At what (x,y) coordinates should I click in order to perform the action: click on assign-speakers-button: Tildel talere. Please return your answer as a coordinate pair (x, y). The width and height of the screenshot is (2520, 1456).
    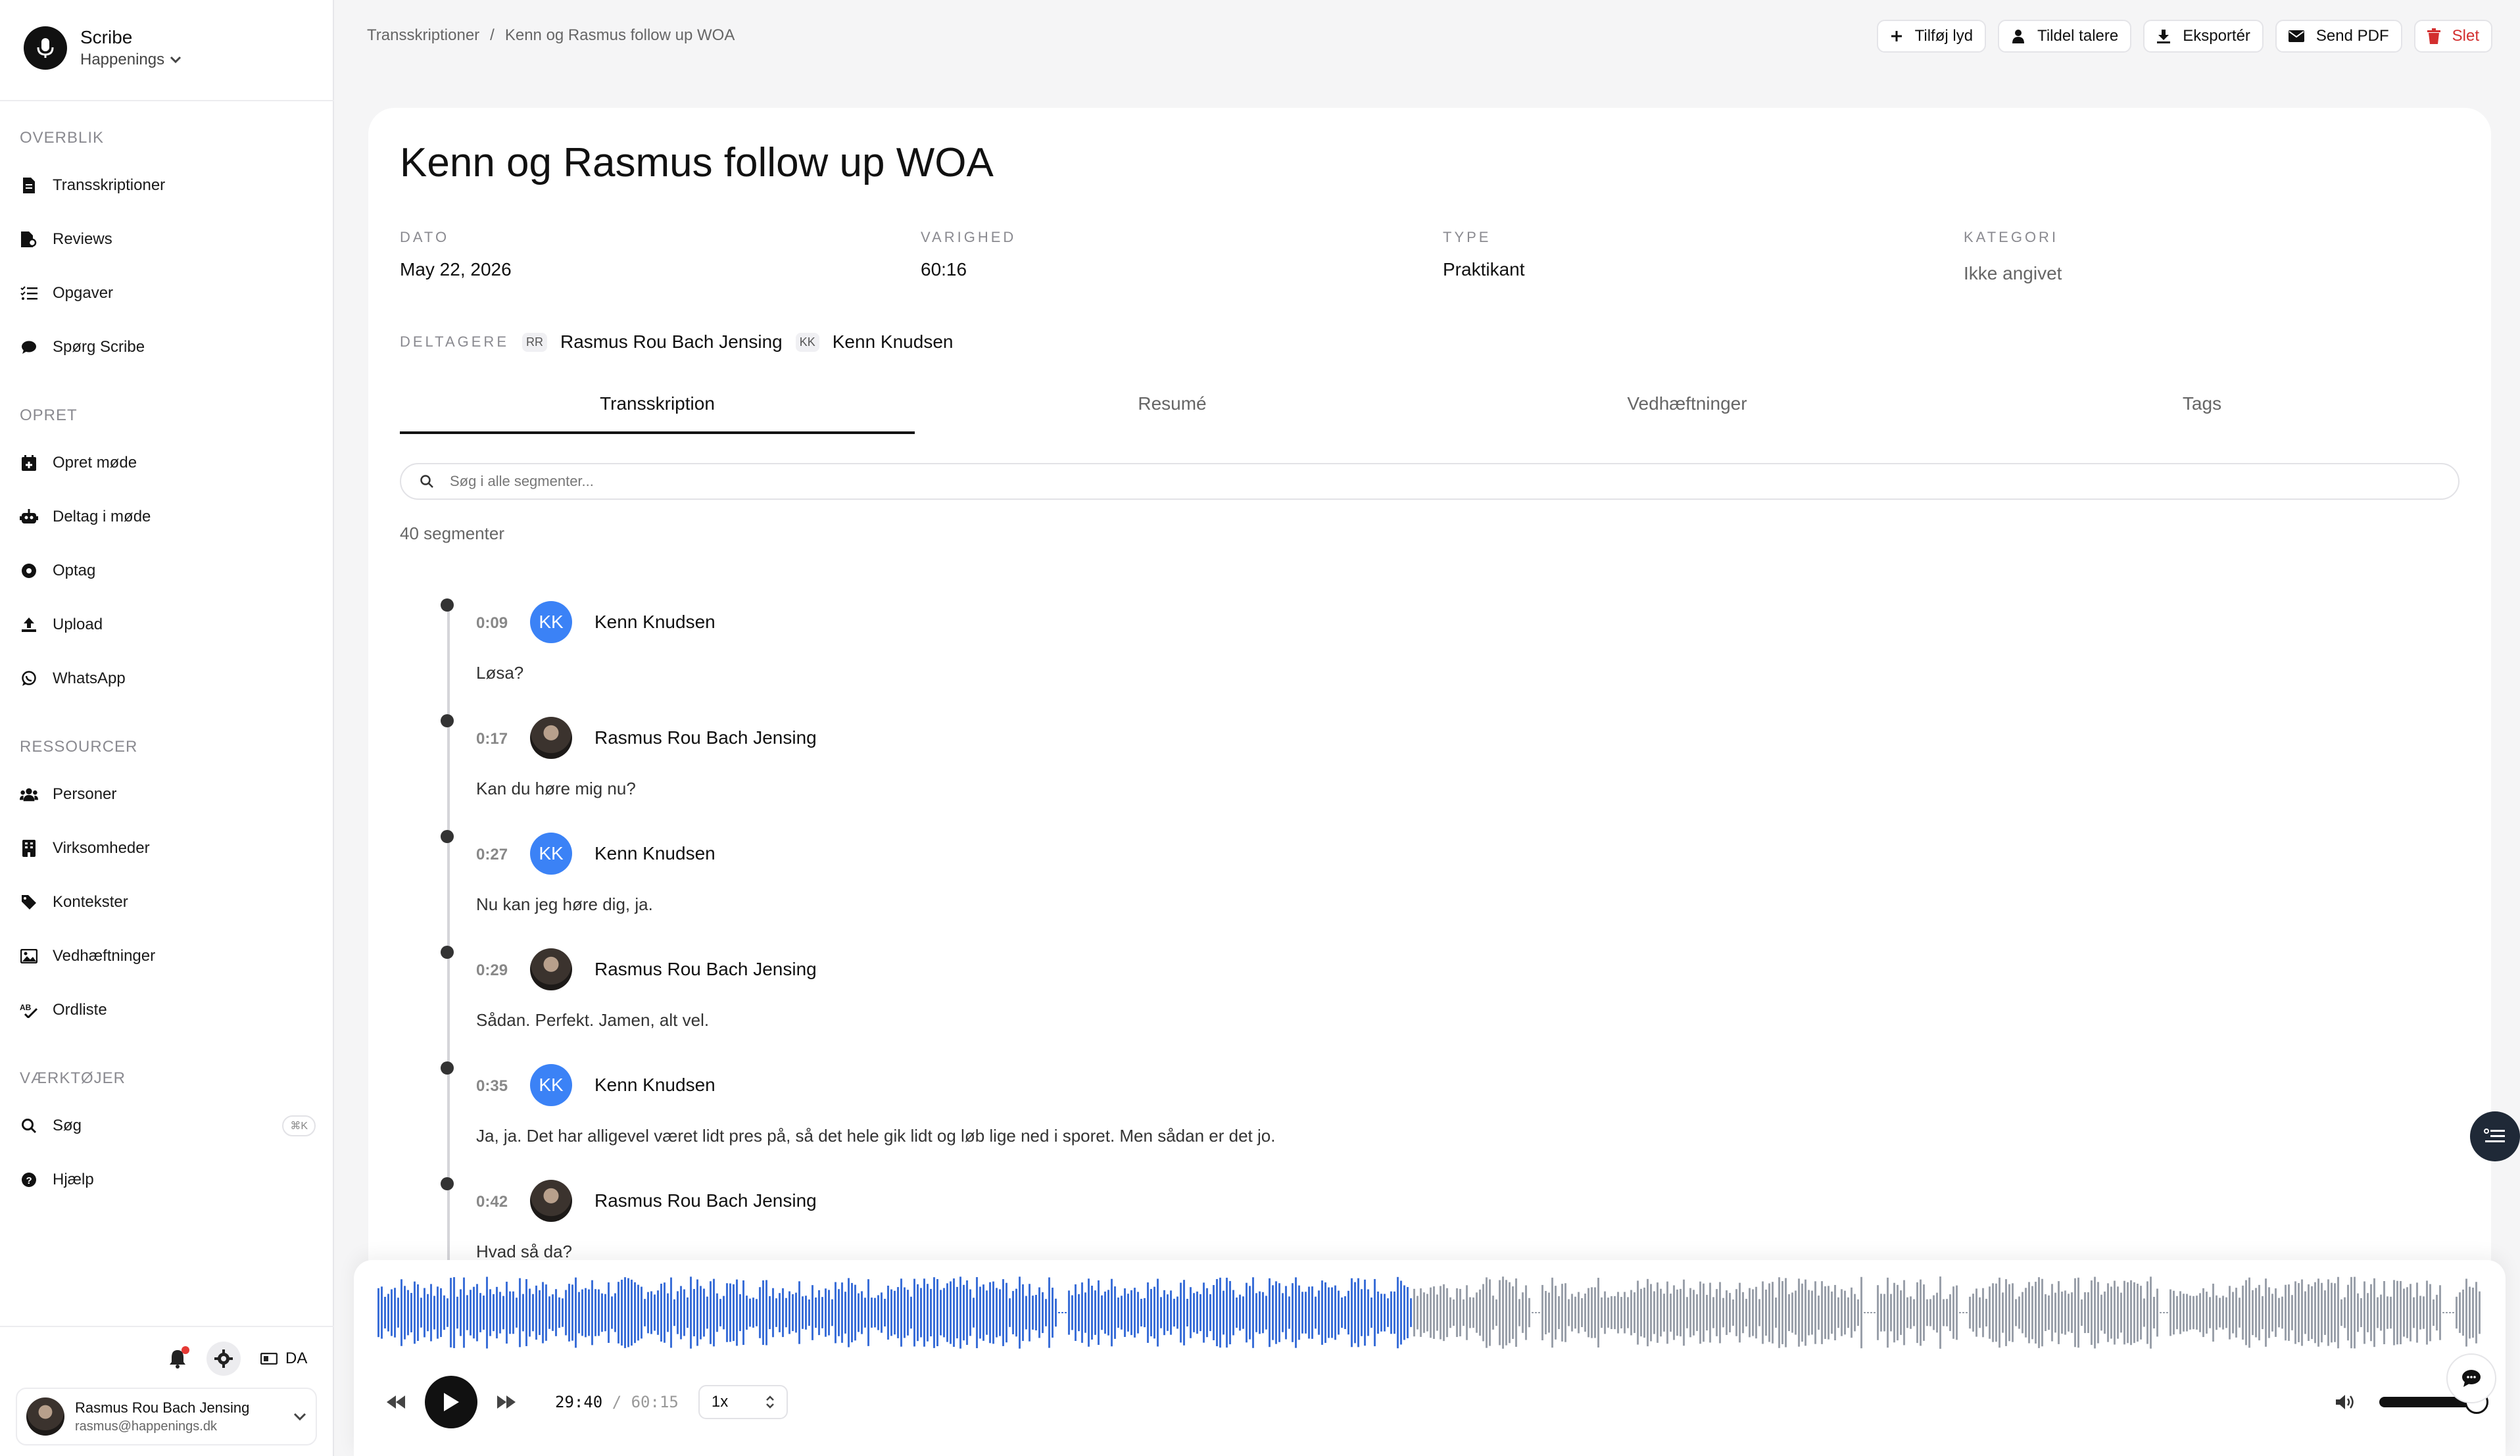
    Looking at the image, I should click on (2065, 36).